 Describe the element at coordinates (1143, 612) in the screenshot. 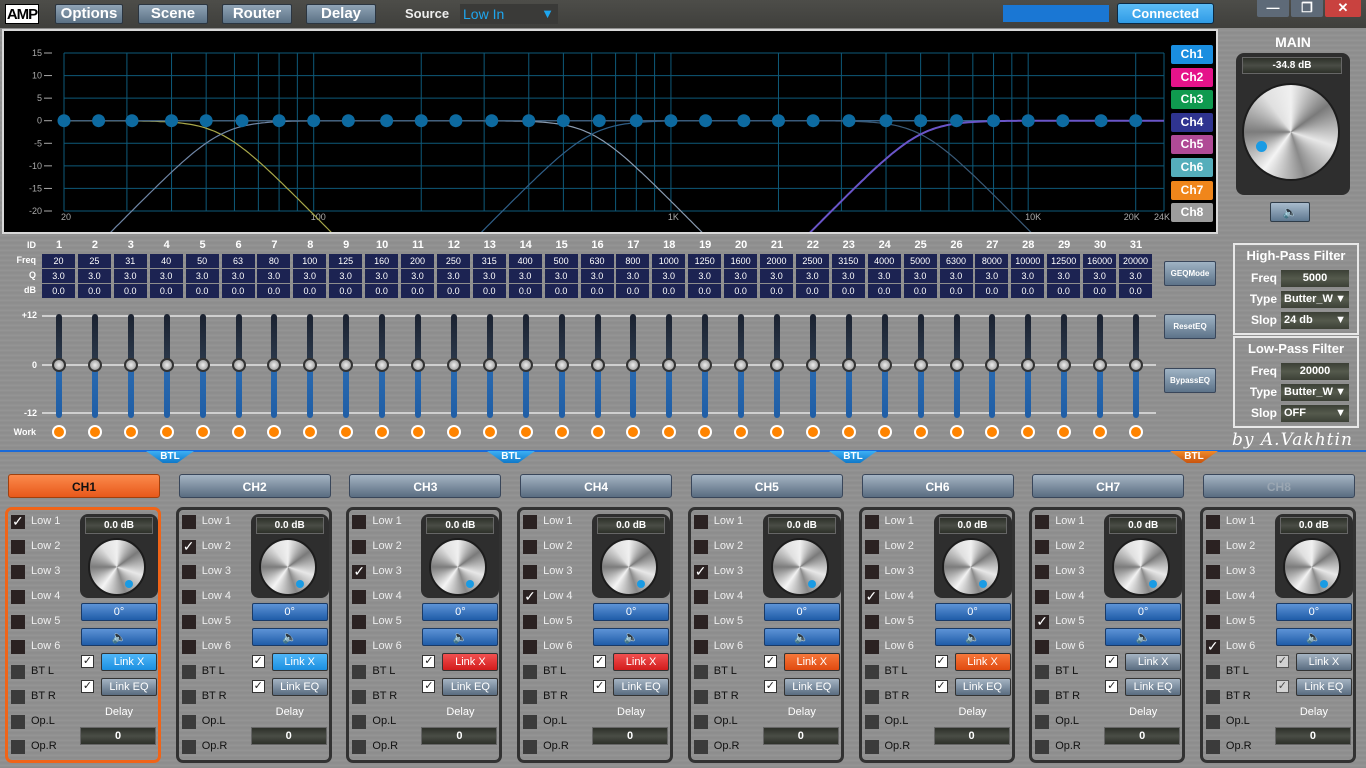

I see `phase-button: 0°` at that location.